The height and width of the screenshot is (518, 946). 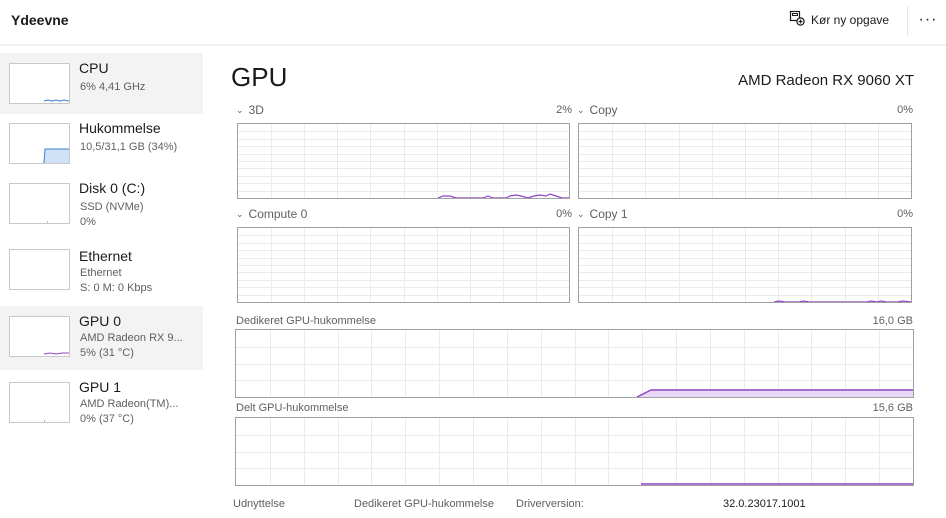 What do you see at coordinates (107, 419) in the screenshot?
I see `sidebar-item-usage: 0% (37 °C)` at bounding box center [107, 419].